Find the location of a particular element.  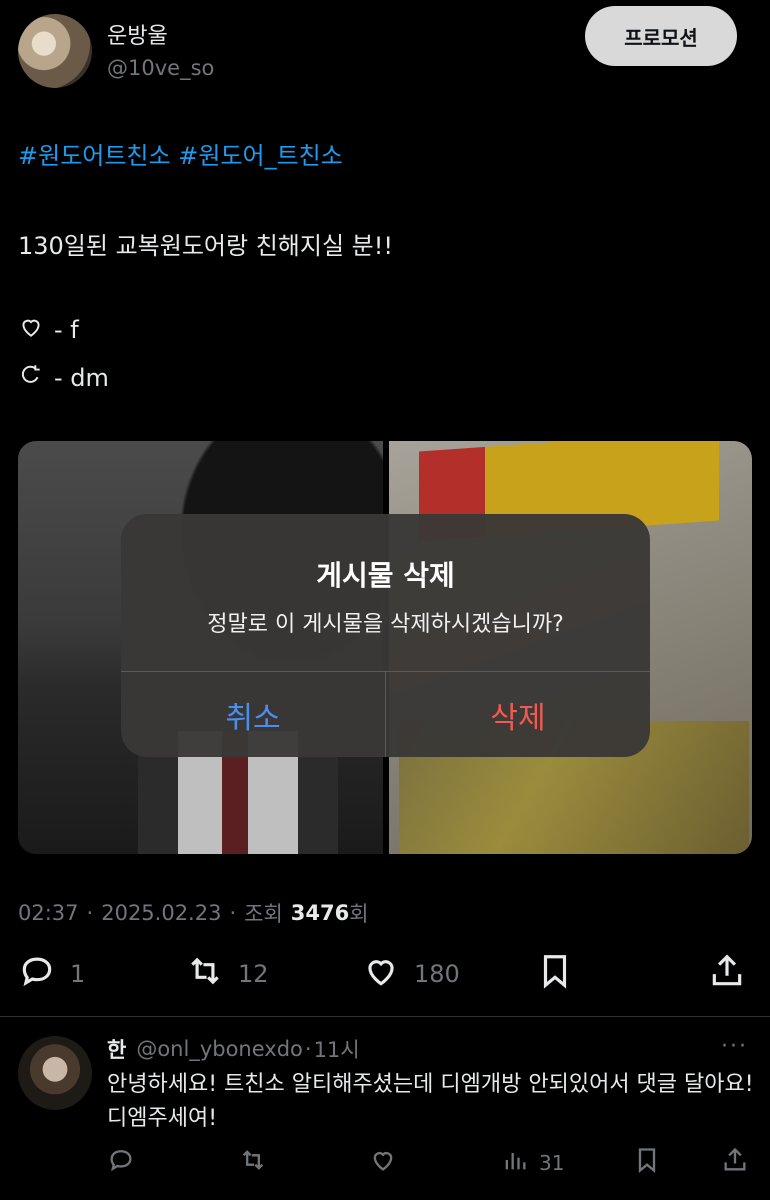

reply-bookmark-action is located at coordinates (647, 1162).